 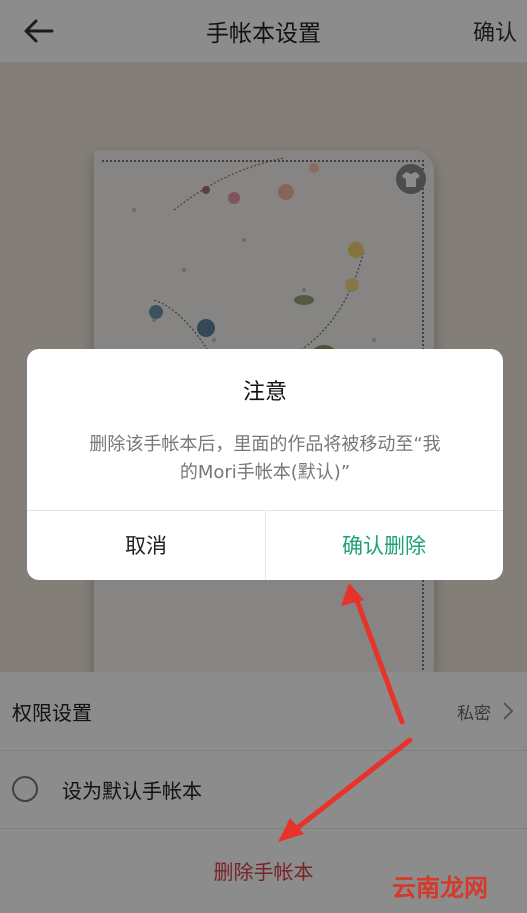 I want to click on watermark-text: 云南龙网, so click(x=440, y=888).